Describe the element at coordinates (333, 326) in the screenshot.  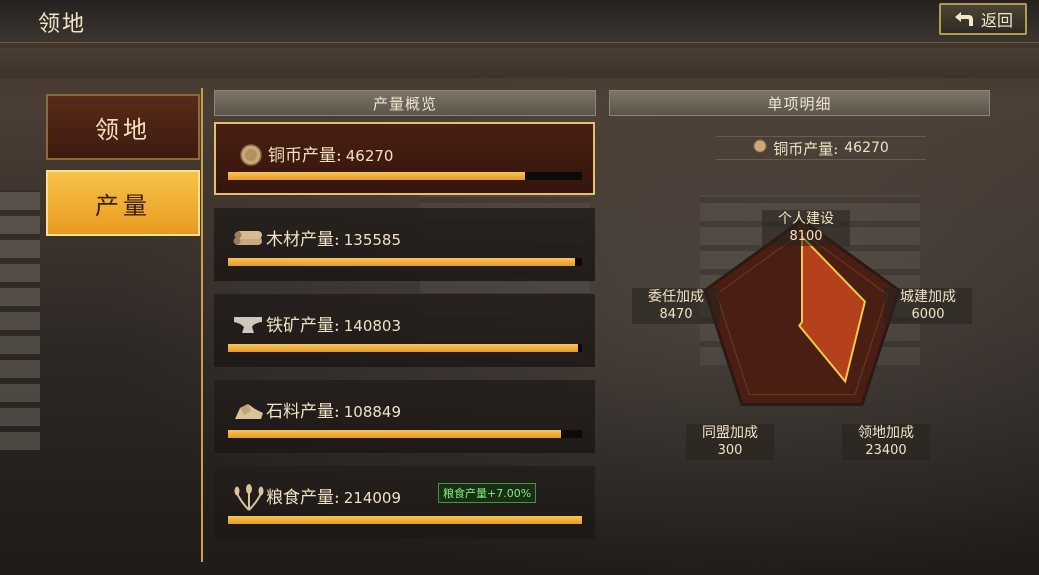
I see `production-label: 铁矿产量: 140803` at that location.